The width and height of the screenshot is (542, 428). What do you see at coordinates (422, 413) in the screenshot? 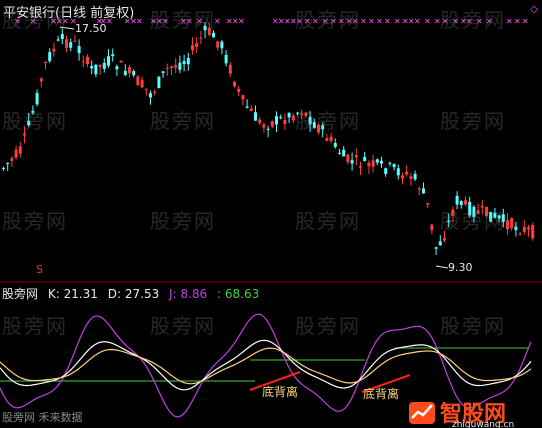
I see `logo-chart-icon` at bounding box center [422, 413].